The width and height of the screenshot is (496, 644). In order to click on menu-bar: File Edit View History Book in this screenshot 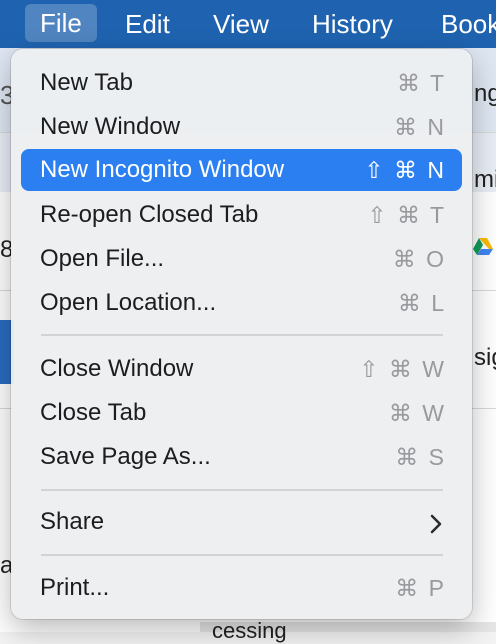, I will do `click(248, 24)`.